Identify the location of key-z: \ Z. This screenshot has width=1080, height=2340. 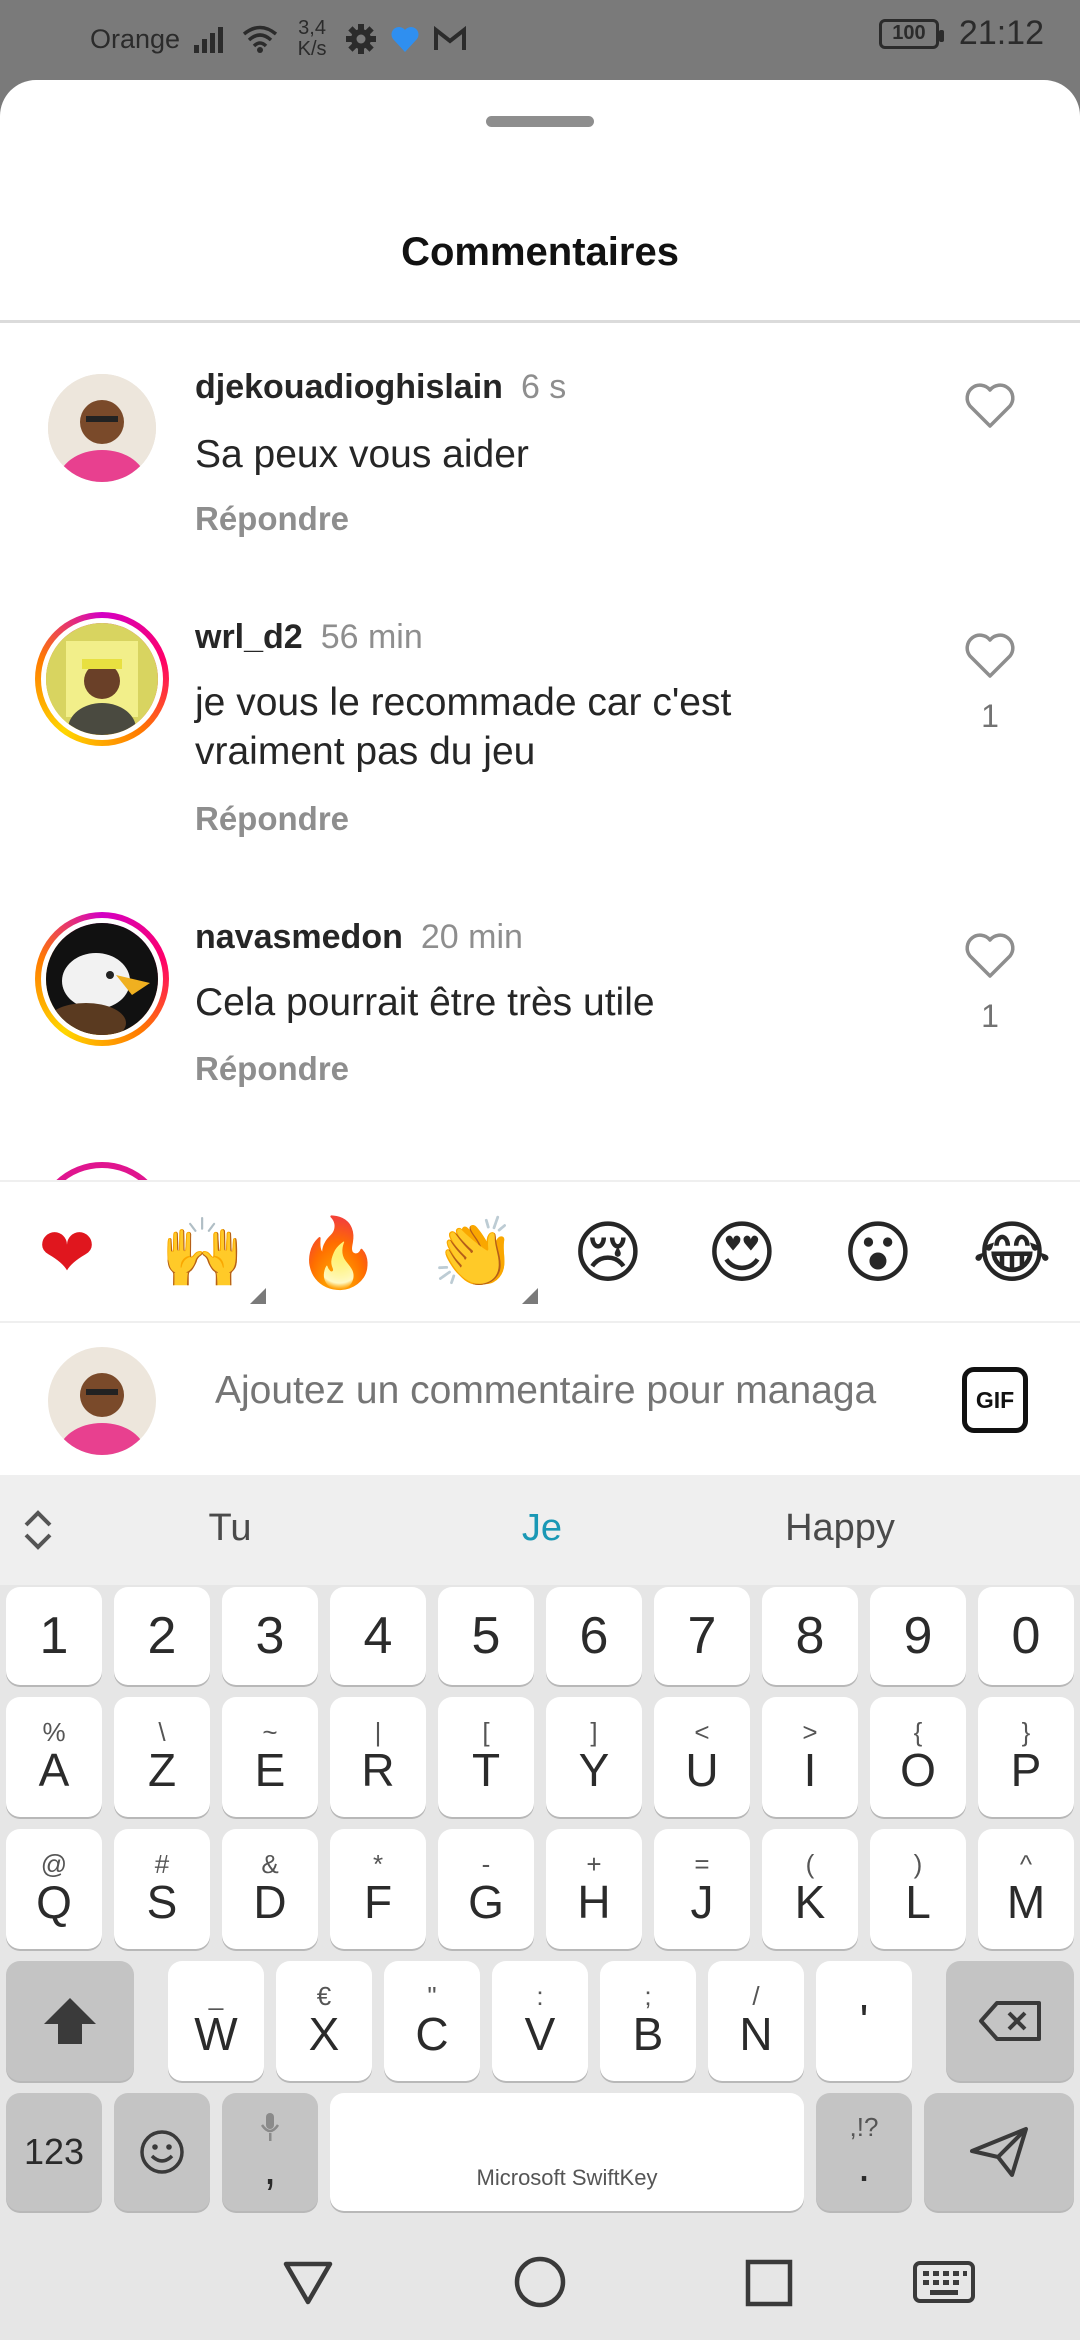
(162, 1757).